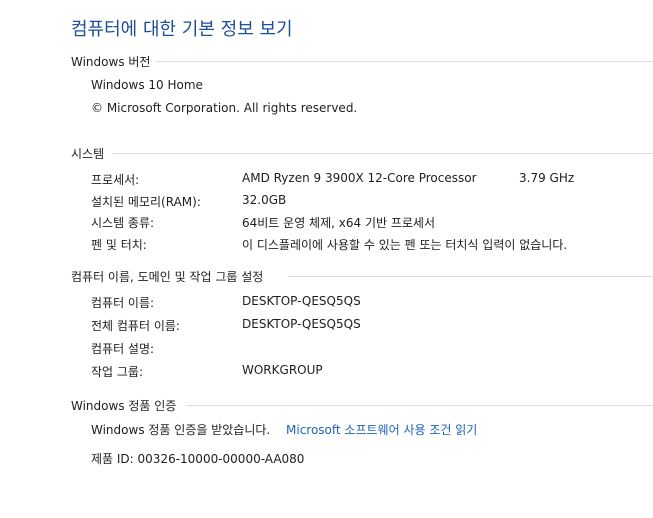 Image resolution: width=653 pixels, height=518 pixels. Describe the element at coordinates (88, 154) in the screenshot. I see `section-header-system: 시스템` at that location.